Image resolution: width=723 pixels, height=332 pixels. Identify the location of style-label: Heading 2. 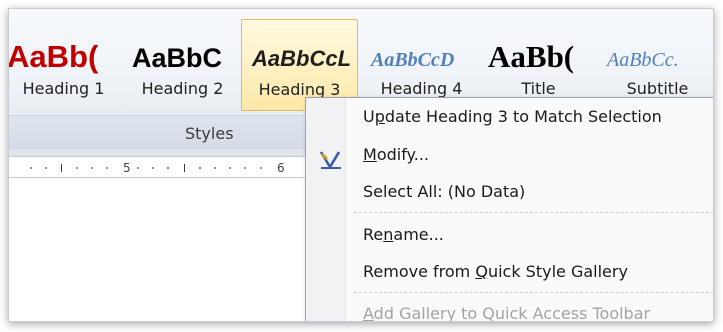
(182, 88).